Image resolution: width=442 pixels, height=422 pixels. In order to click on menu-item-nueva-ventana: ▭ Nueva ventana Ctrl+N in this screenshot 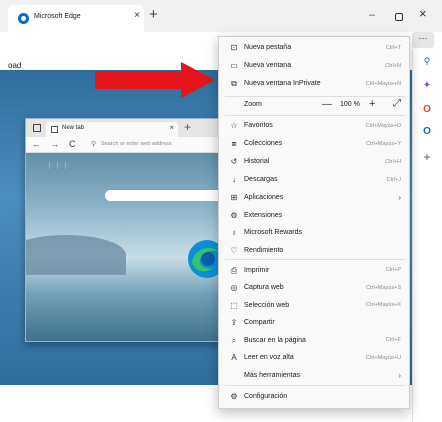, I will do `click(315, 67)`.